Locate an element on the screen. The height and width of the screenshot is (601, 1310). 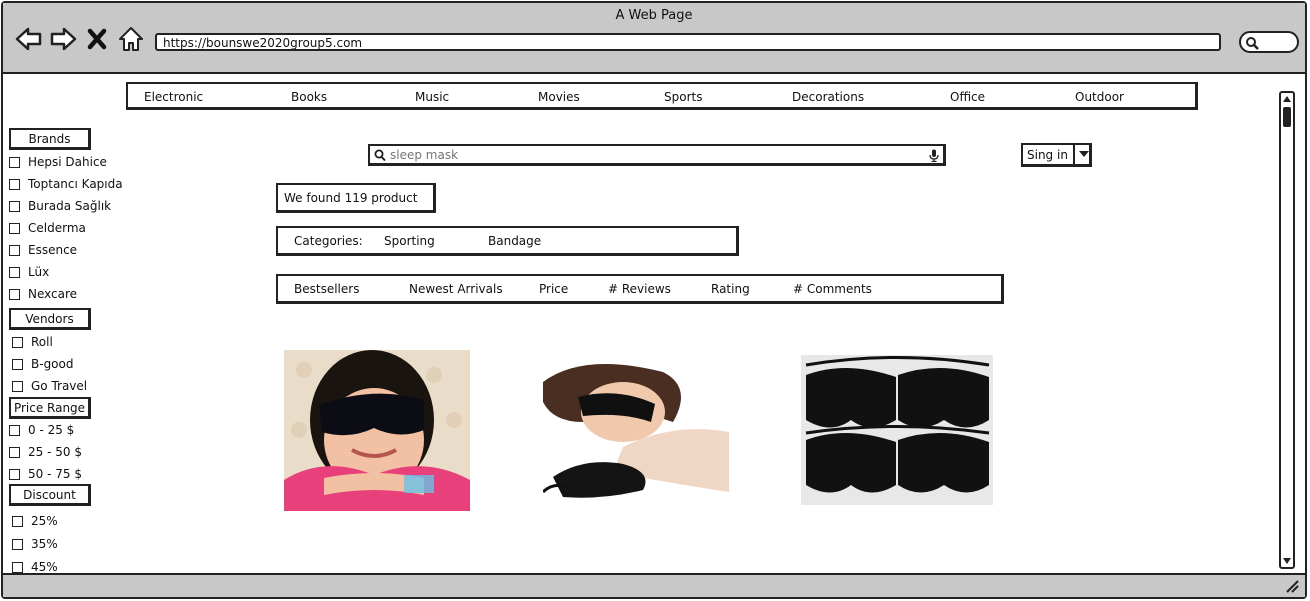
category-office: Office is located at coordinates (967, 97).